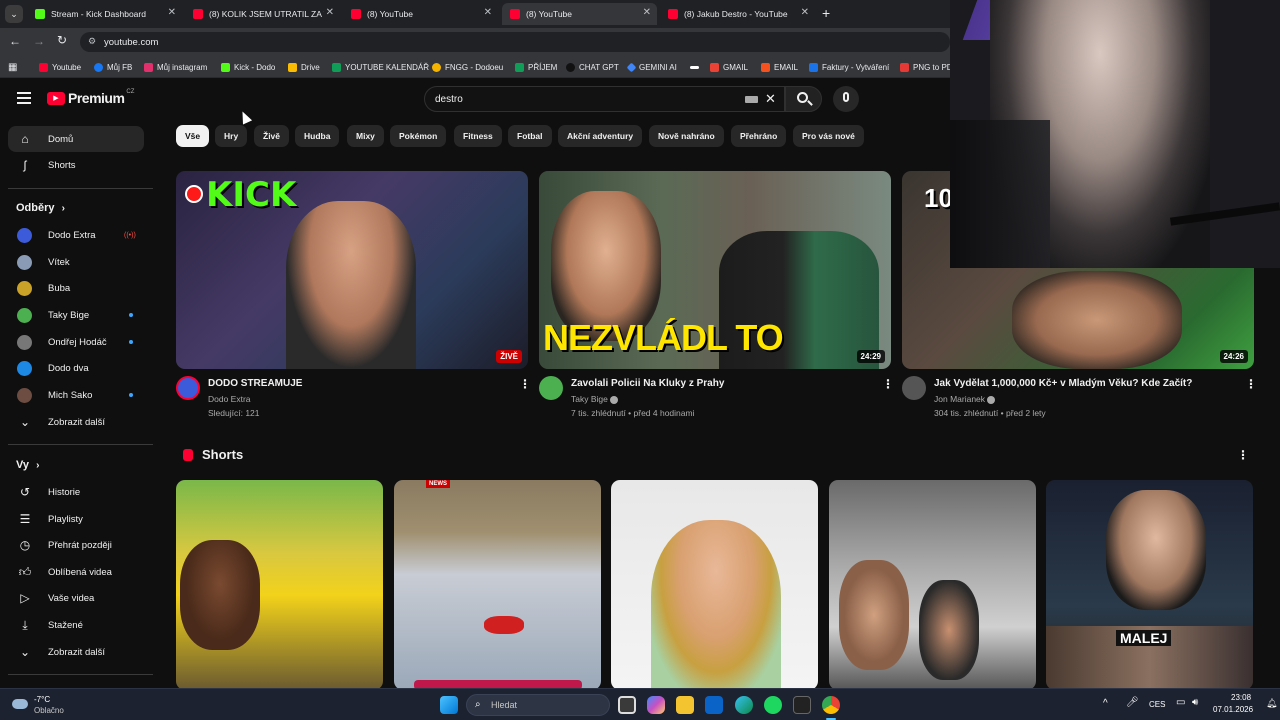 The width and height of the screenshot is (1280, 720). Describe the element at coordinates (175, 67) in the screenshot. I see `bookmark-instagram: Můj instagram` at that location.